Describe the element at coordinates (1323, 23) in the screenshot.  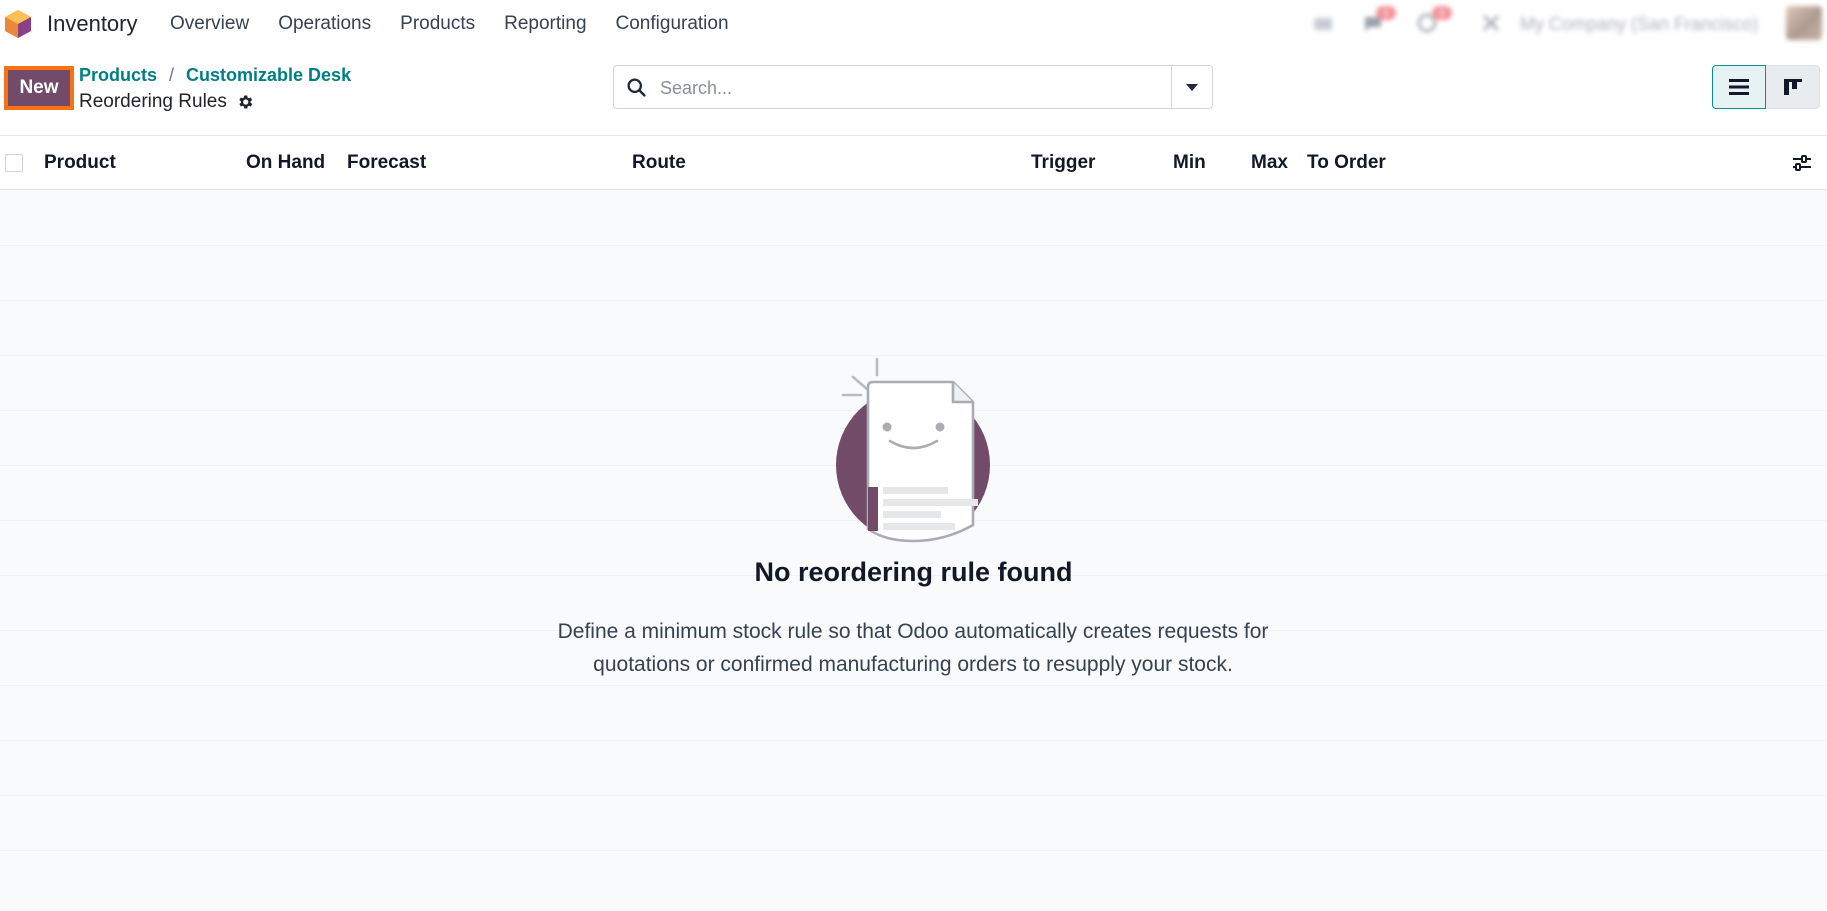
I see `debug-icon` at that location.